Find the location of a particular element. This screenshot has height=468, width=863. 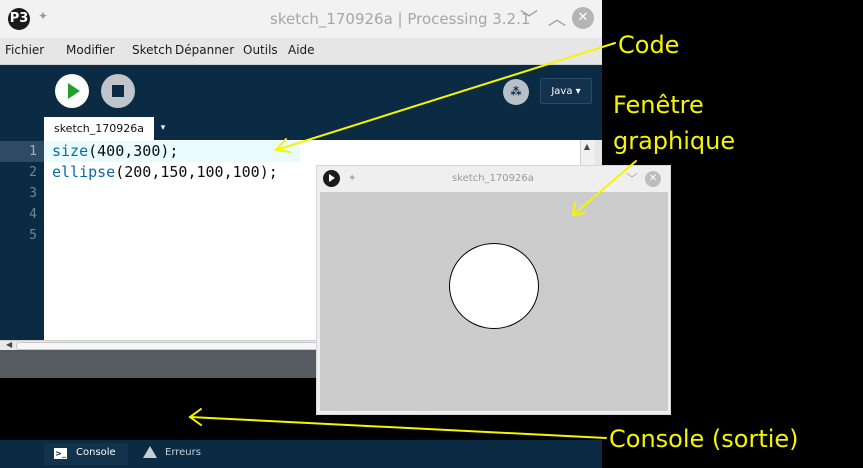

console-arrow is located at coordinates (398, 427).